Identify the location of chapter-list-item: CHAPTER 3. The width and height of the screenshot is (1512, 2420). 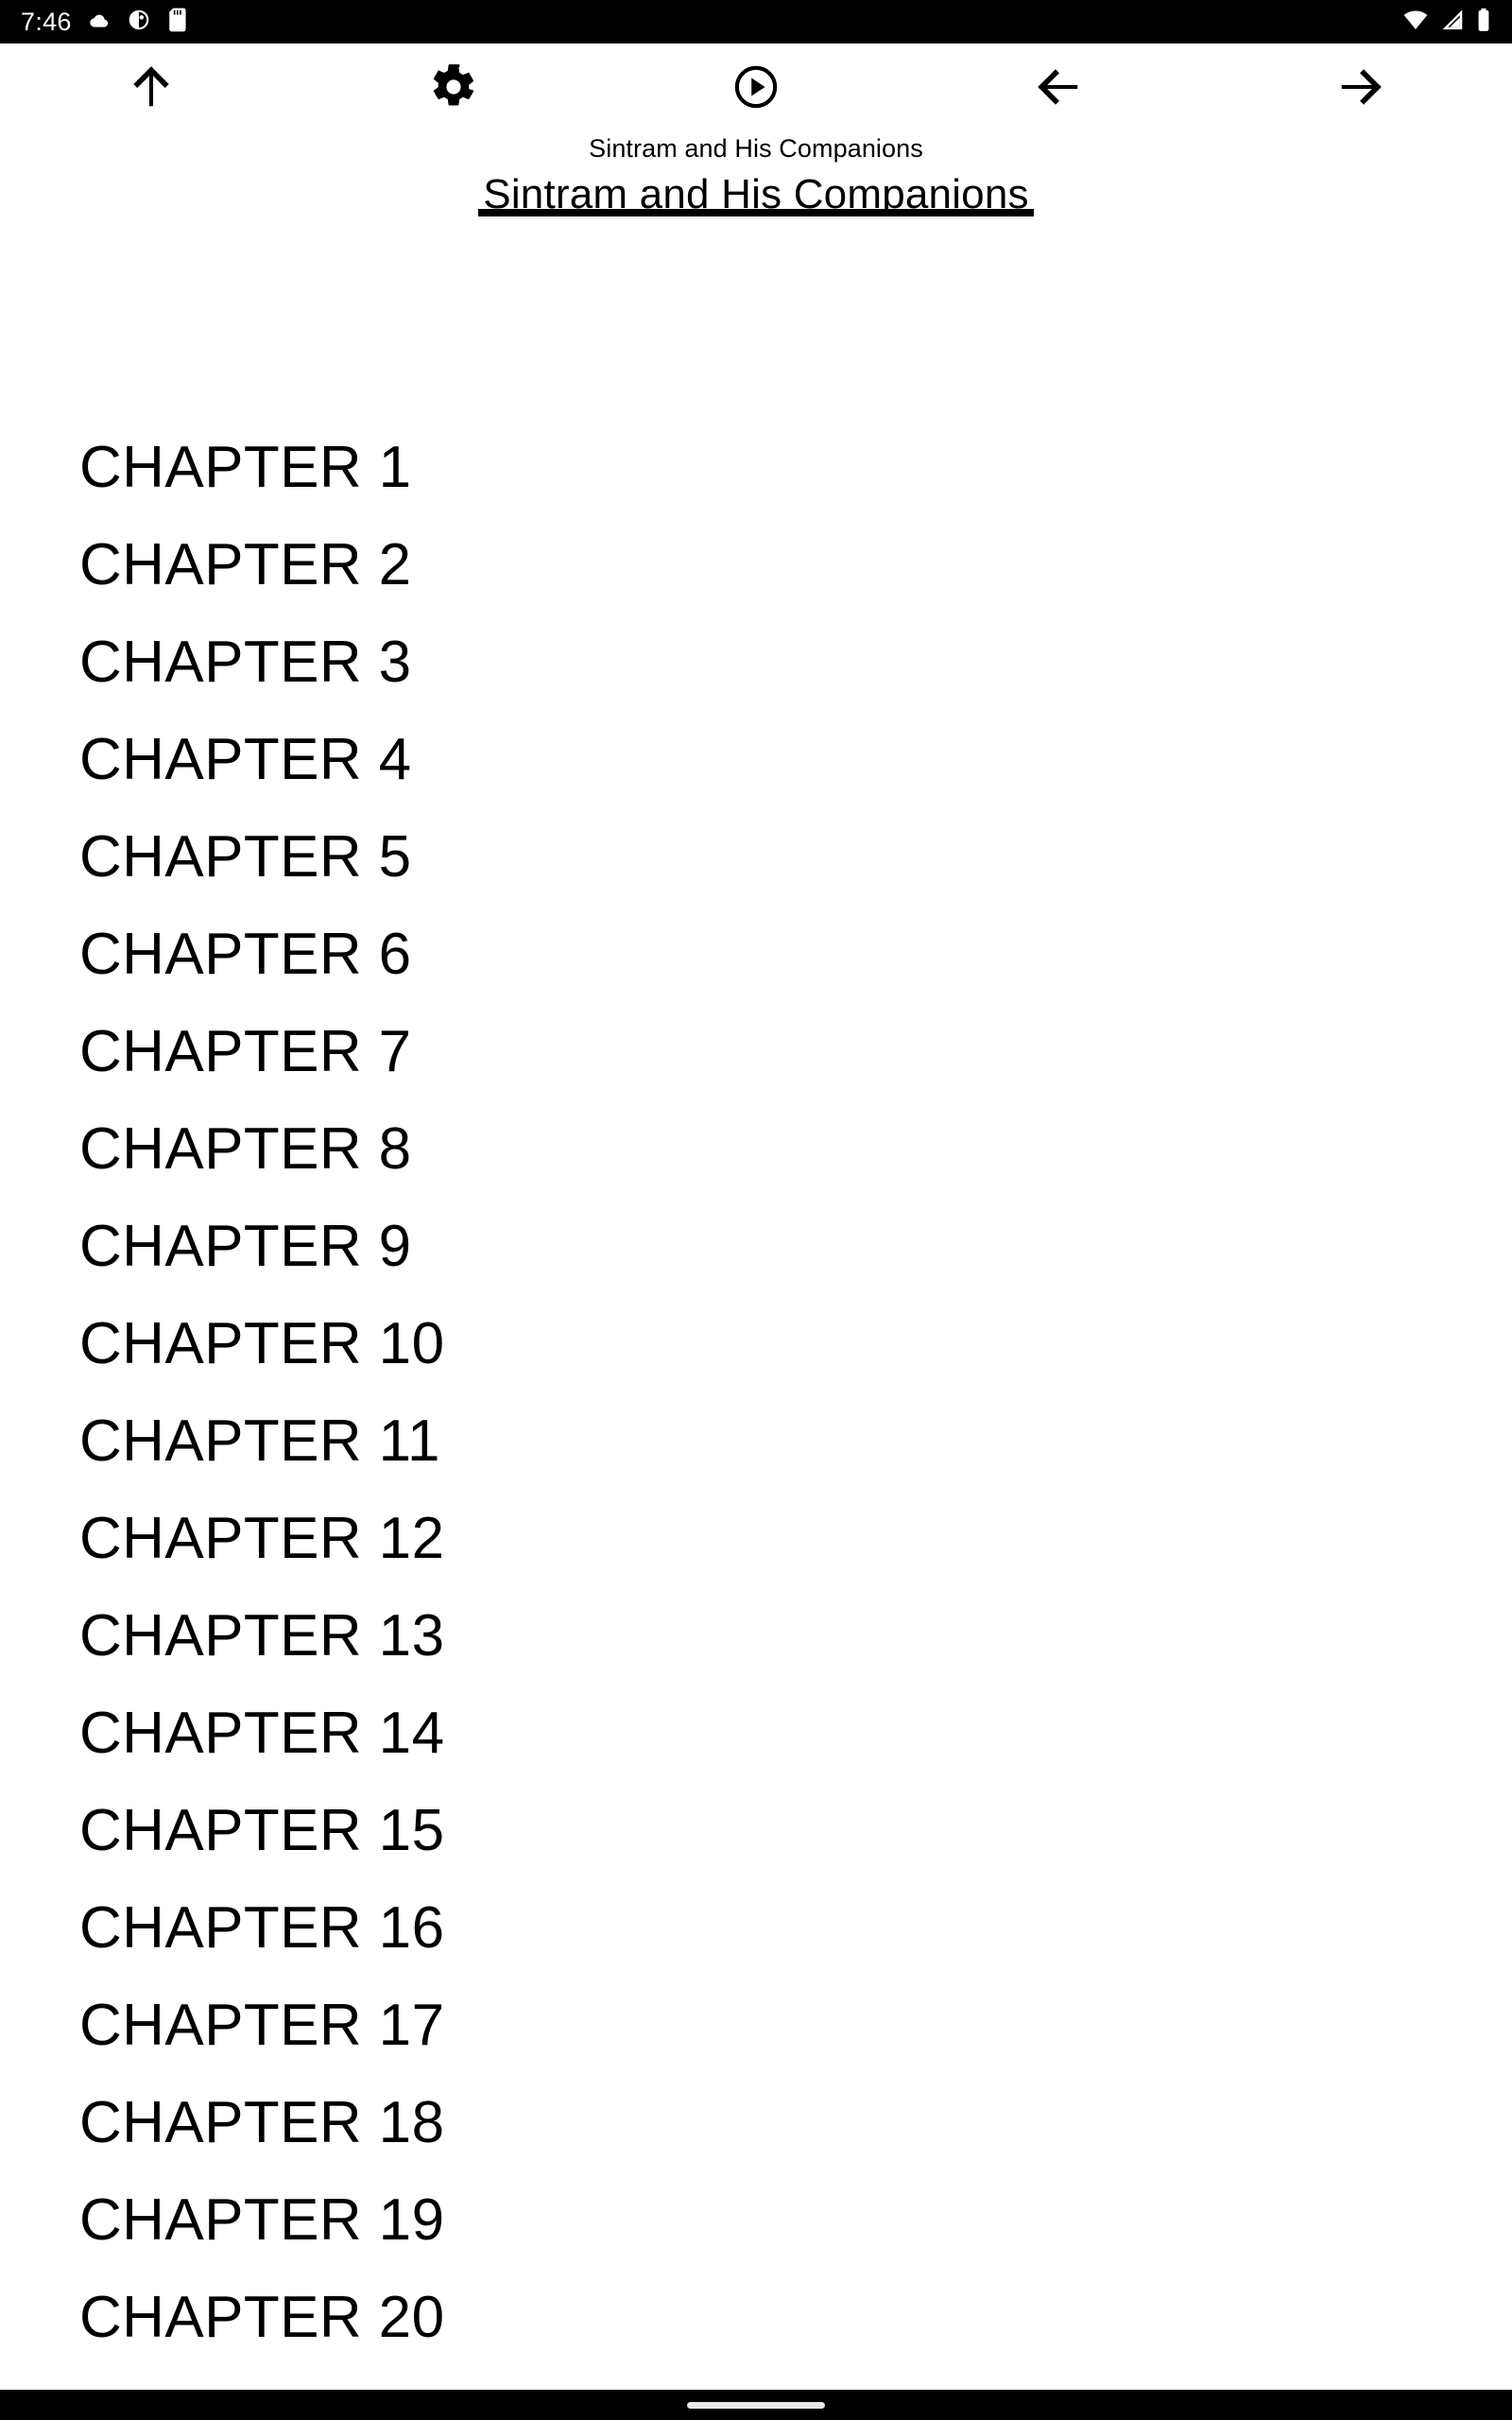
(756, 662).